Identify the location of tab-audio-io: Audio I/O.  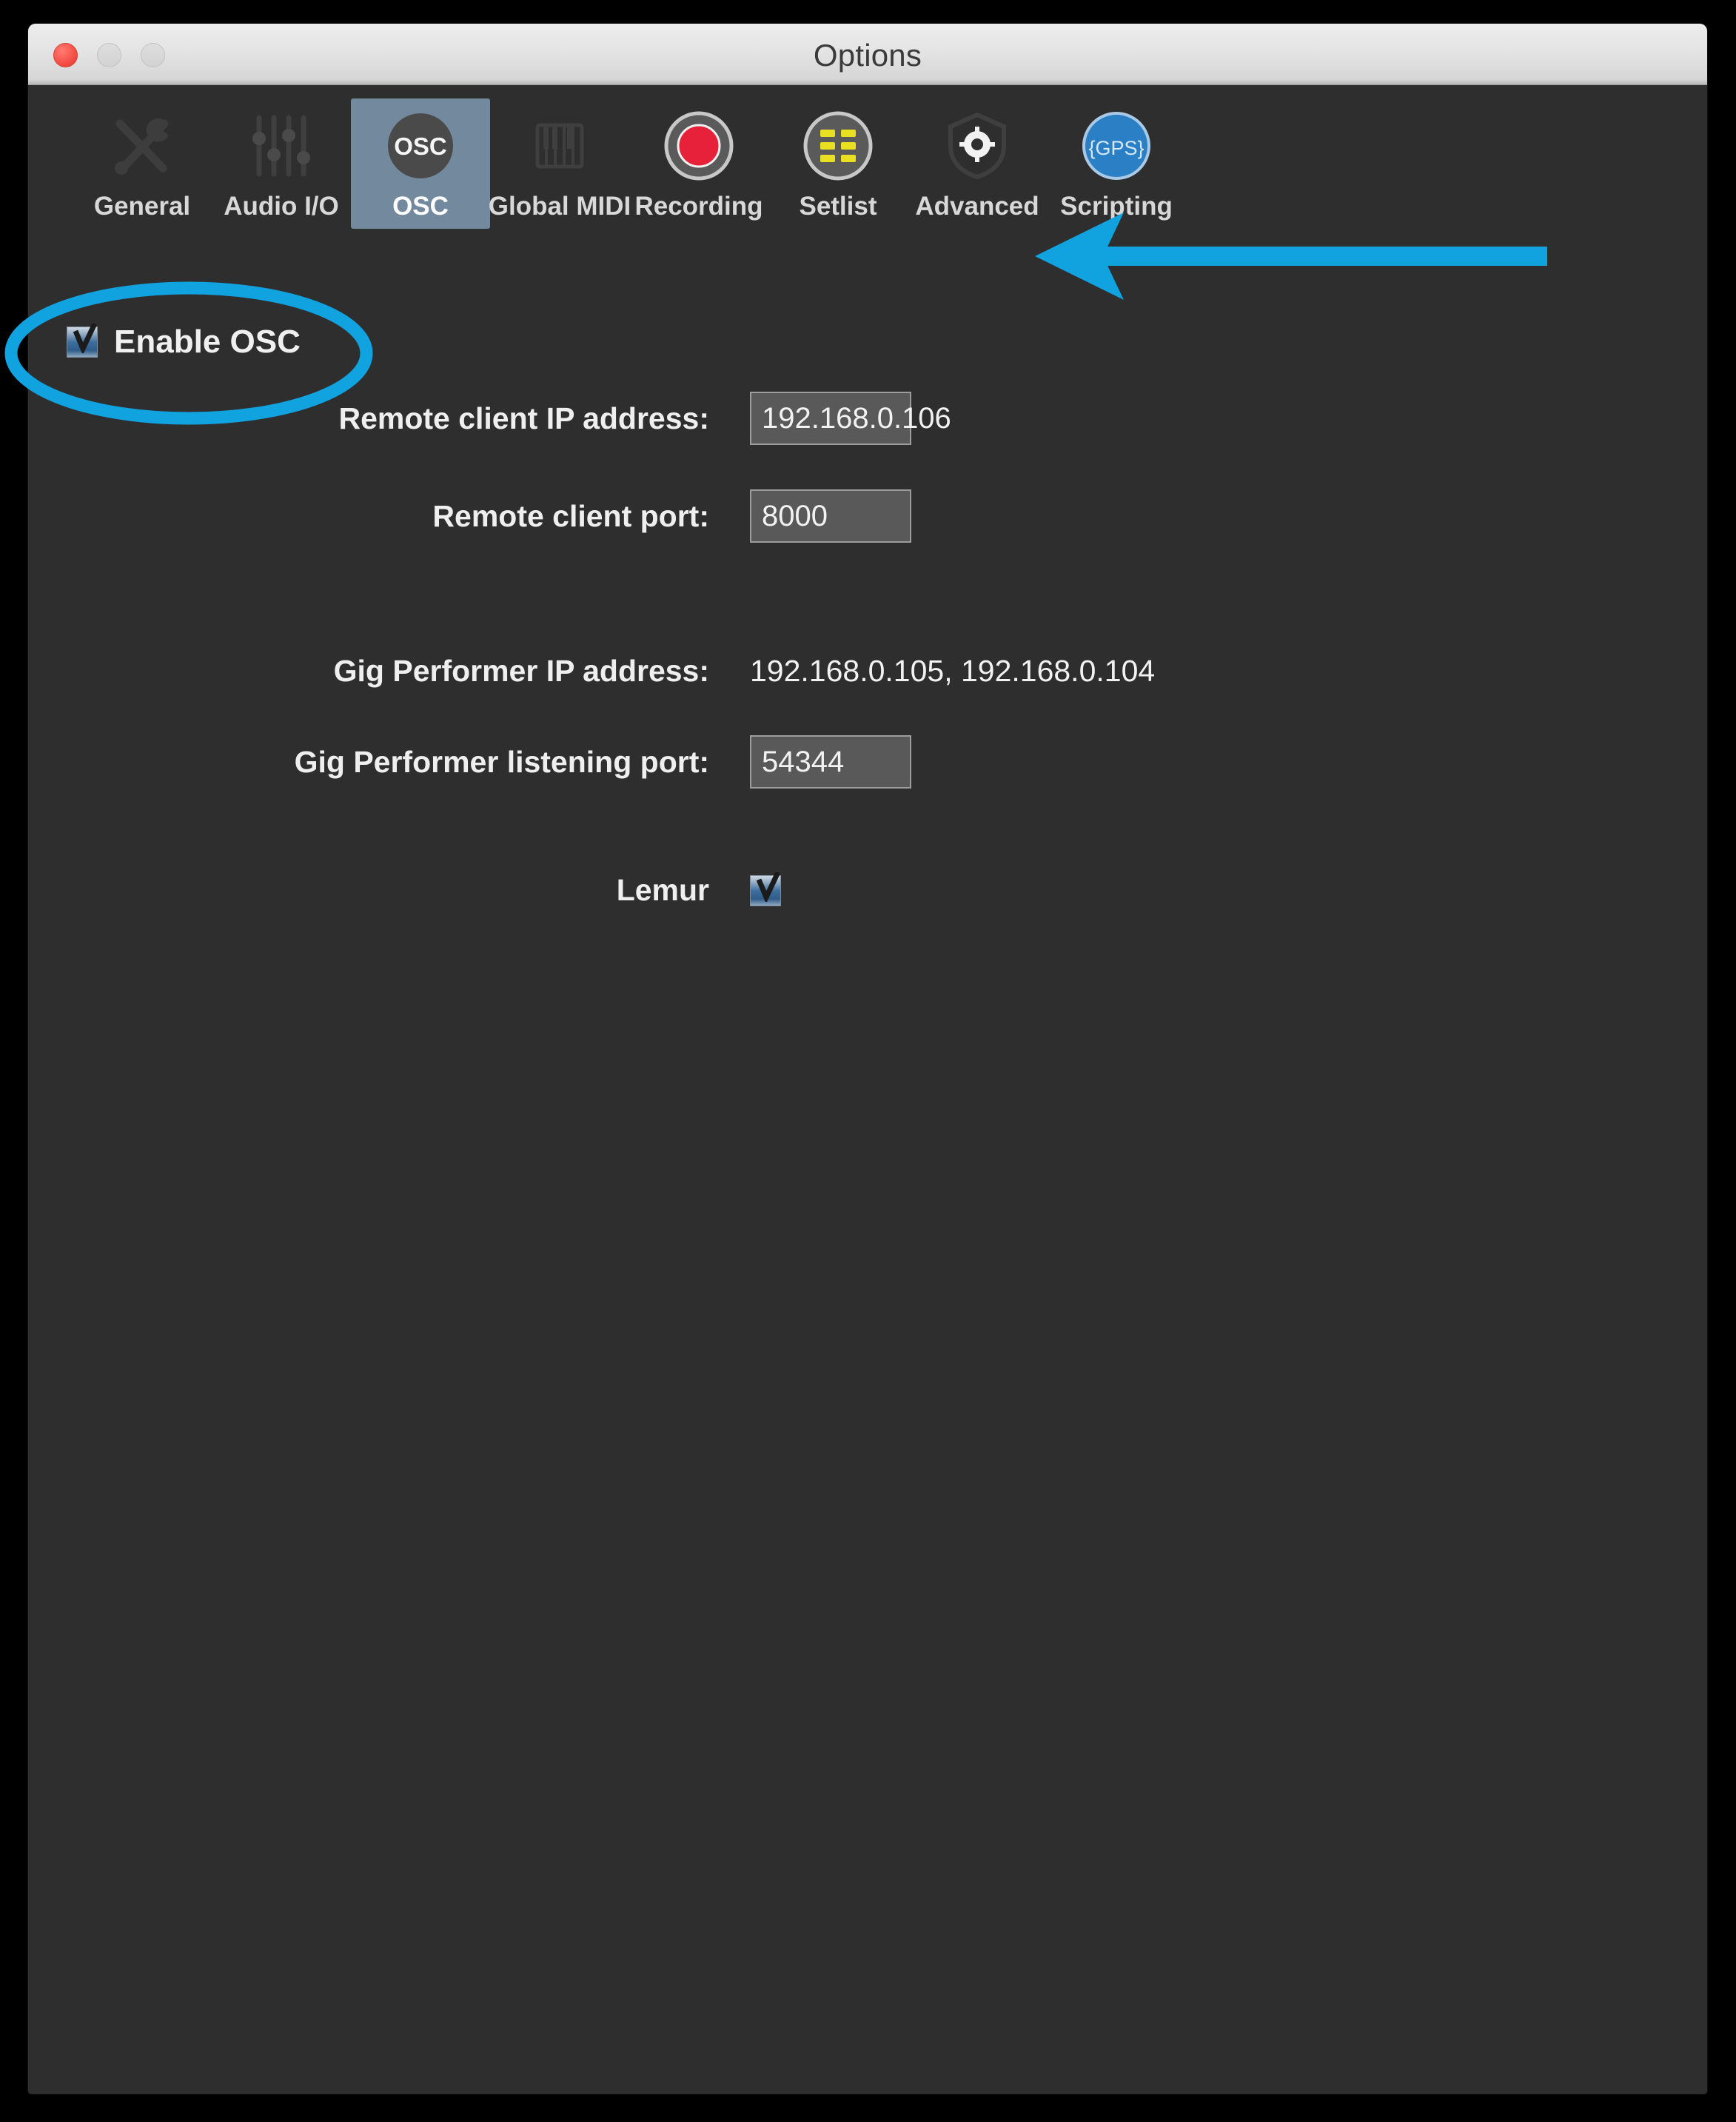
(281, 163).